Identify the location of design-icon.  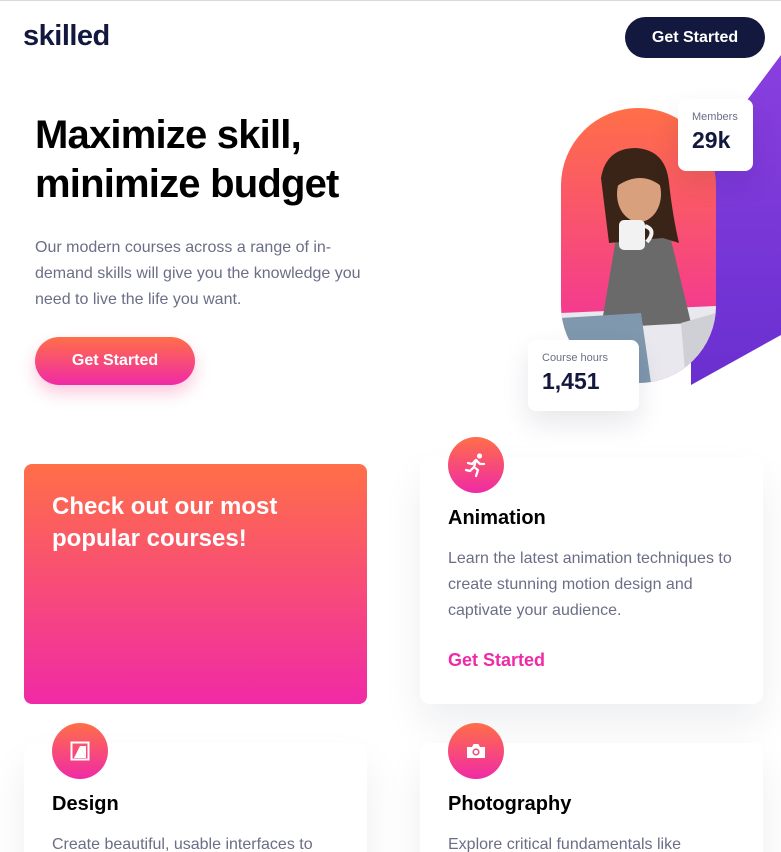
(80, 751).